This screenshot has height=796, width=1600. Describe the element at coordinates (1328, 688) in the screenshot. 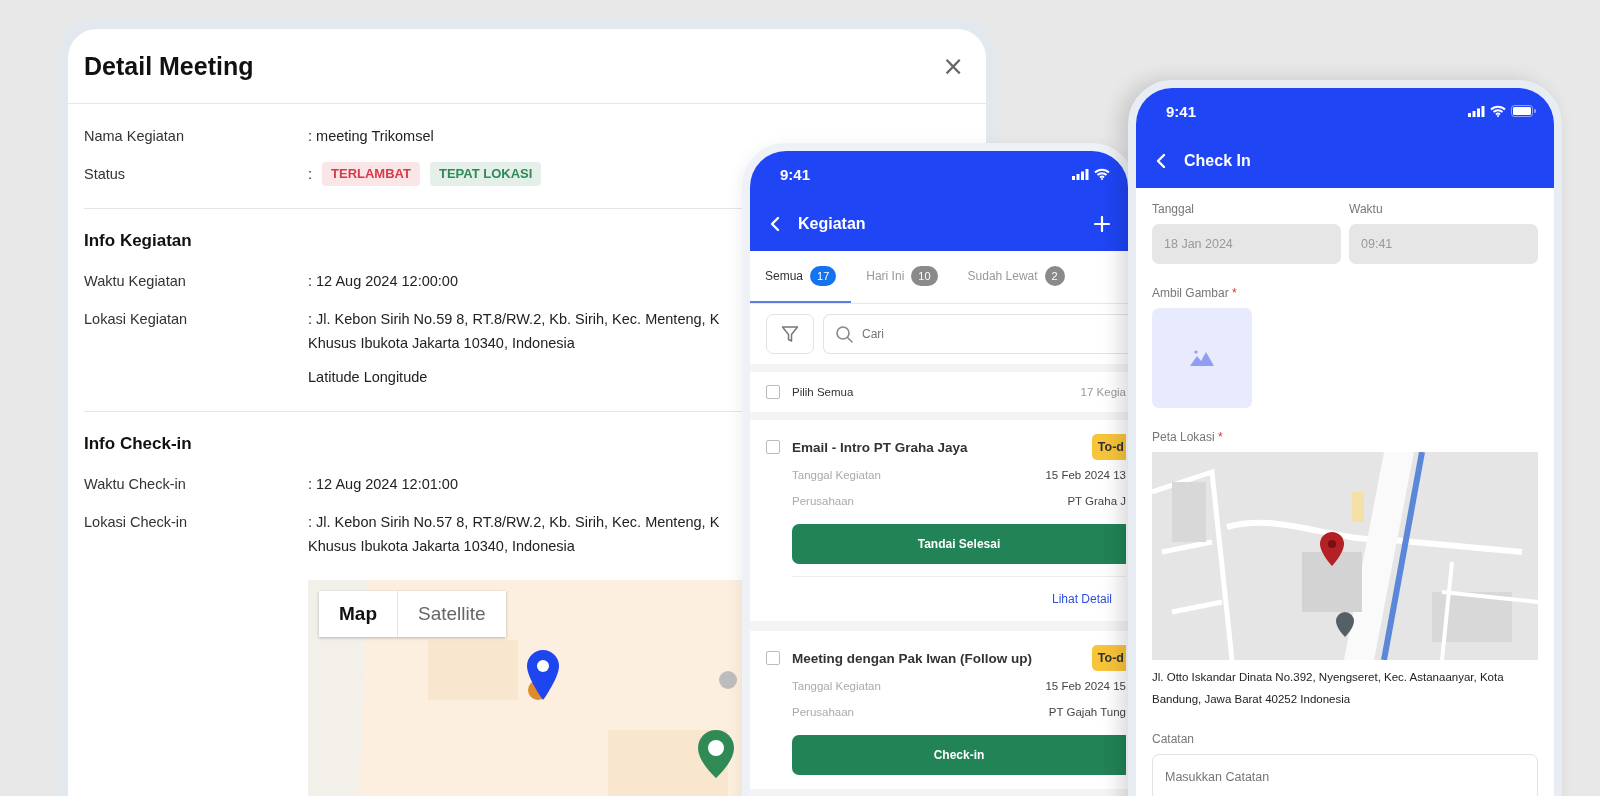

I see `address-text: Jl. Otto Iskandar Dinata No.392, Nyengseret, Kec. Astanaanyar, Kota Bandung, Jawa Barat 40252 Indonesia` at that location.